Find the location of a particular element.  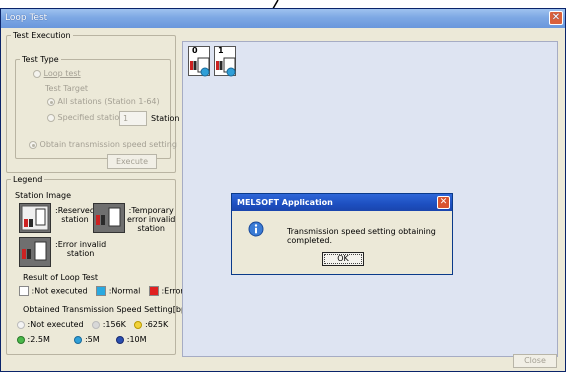

error-label: :Error is located at coordinates (172, 291).